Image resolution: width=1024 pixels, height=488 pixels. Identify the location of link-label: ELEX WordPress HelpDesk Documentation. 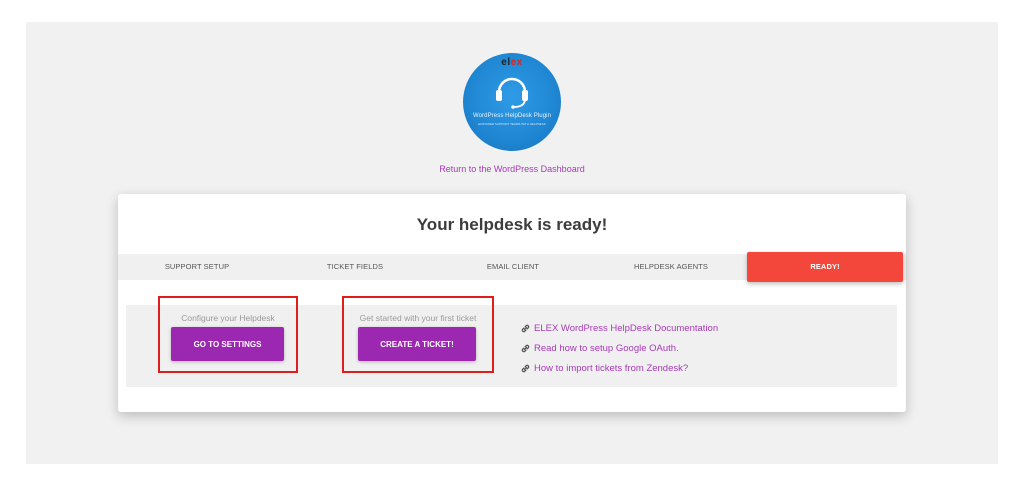
(626, 328).